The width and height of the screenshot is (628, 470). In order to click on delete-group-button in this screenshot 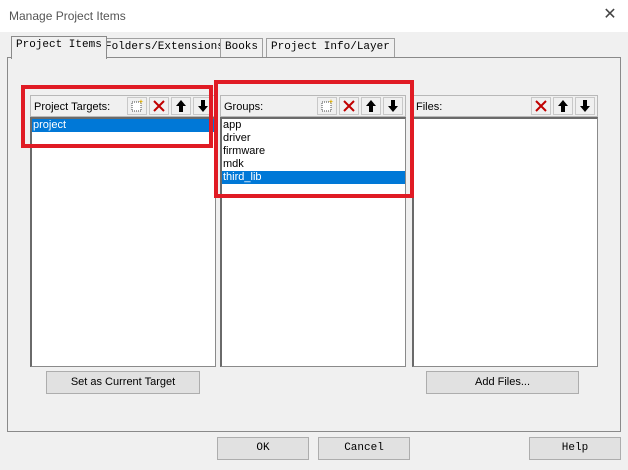, I will do `click(349, 106)`.